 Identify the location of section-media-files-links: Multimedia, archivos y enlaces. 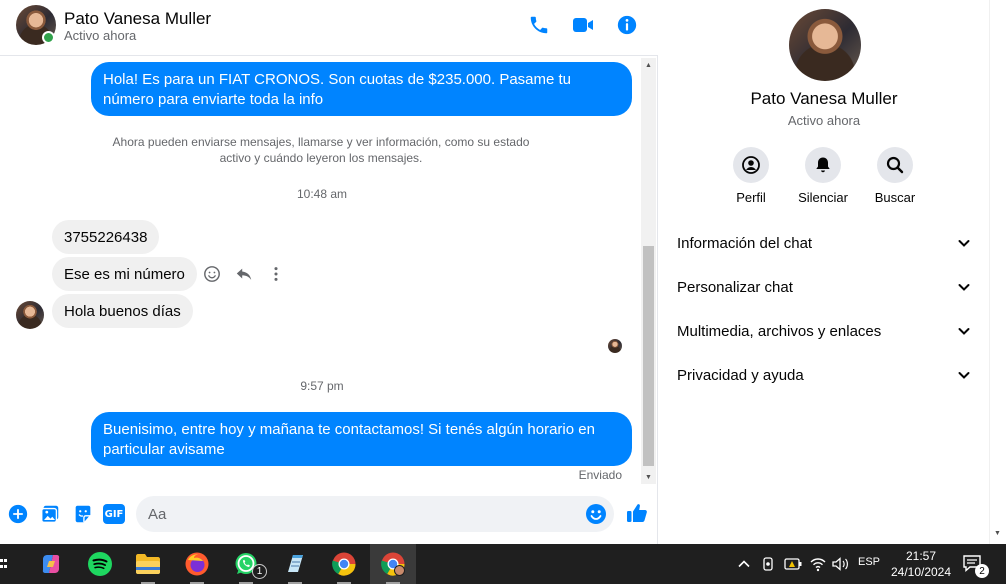
(824, 331).